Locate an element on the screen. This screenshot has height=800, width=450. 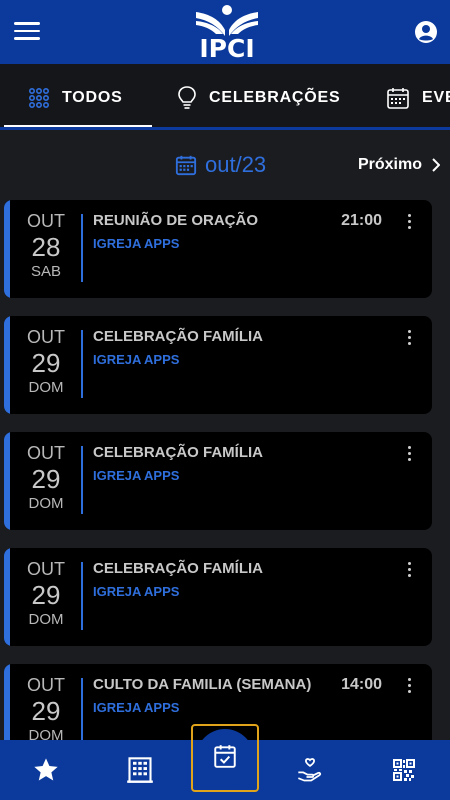
category-tabs: TODOS CELEBRAÇÕES EV is located at coordinates (225, 97).